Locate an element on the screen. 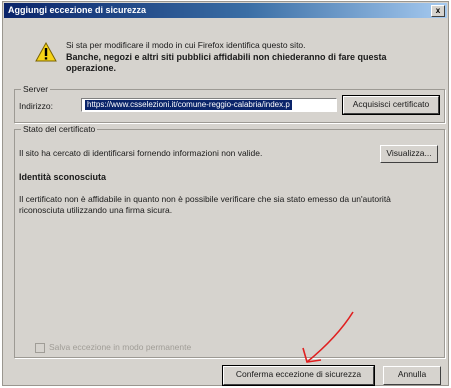  checkbox-box is located at coordinates (40, 347).